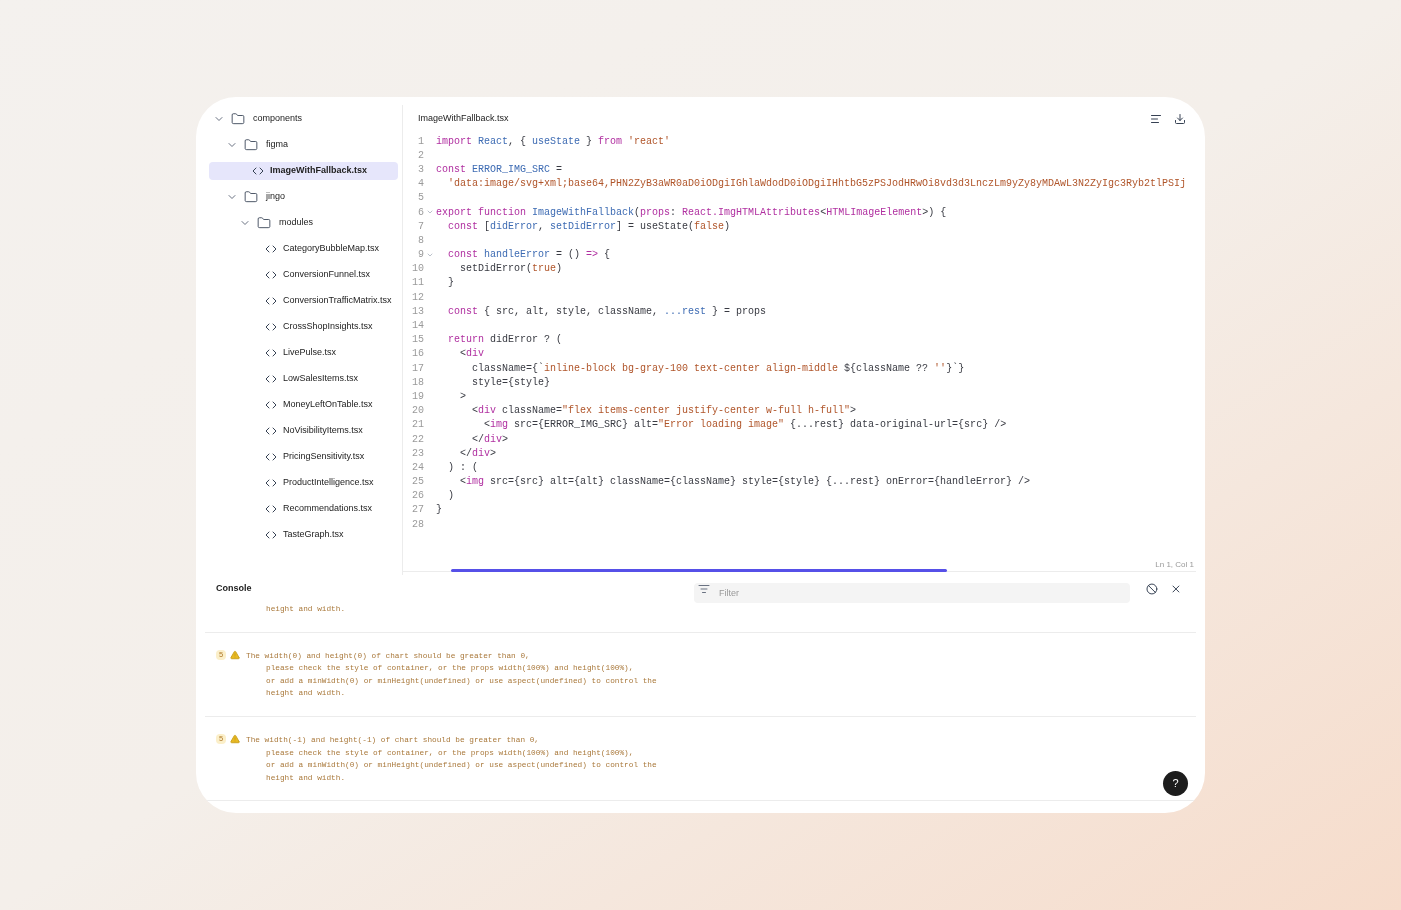 This screenshot has height=910, width=1401. What do you see at coordinates (417, 396) in the screenshot?
I see `line-number: 19` at bounding box center [417, 396].